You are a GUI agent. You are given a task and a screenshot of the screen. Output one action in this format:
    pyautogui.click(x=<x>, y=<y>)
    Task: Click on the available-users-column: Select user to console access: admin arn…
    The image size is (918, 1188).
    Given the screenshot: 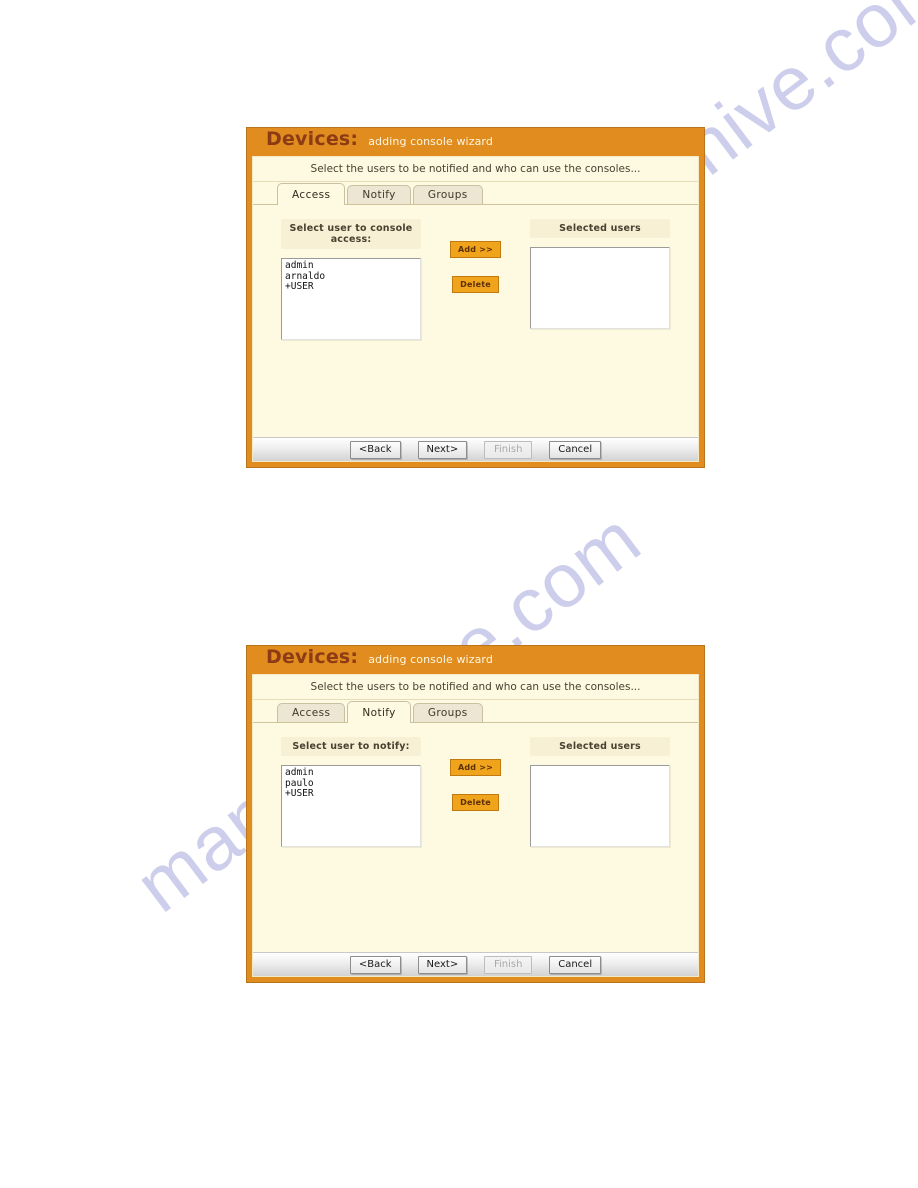 What is the action you would take?
    pyautogui.click(x=351, y=279)
    